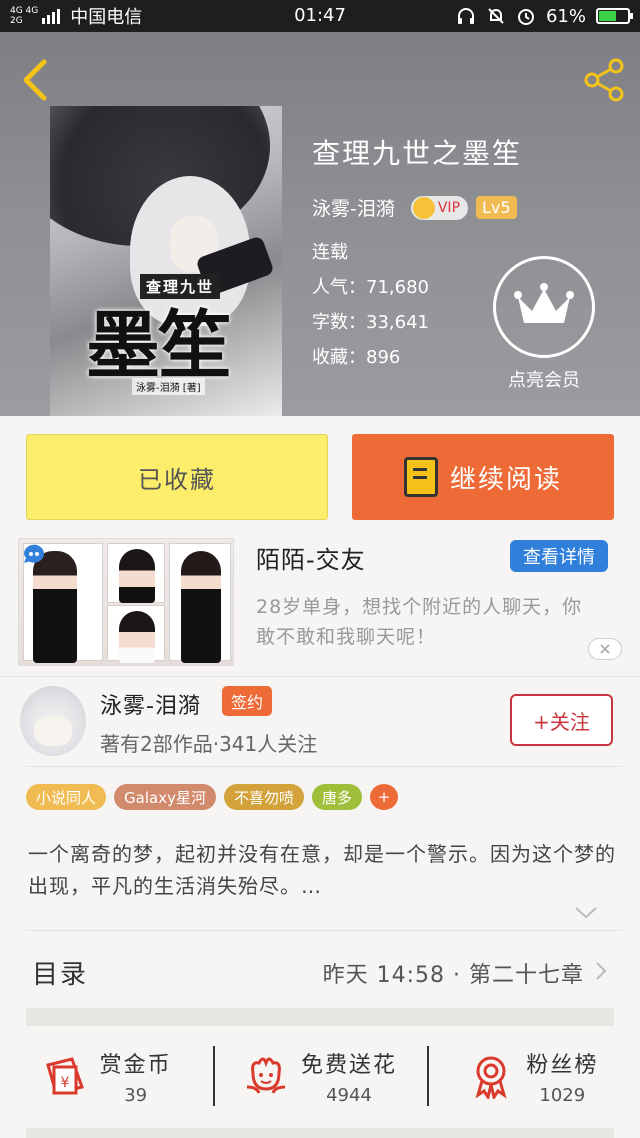 Image resolution: width=640 pixels, height=1138 pixels. Describe the element at coordinates (66, 797) in the screenshot. I see `tag: 小说同人` at that location.